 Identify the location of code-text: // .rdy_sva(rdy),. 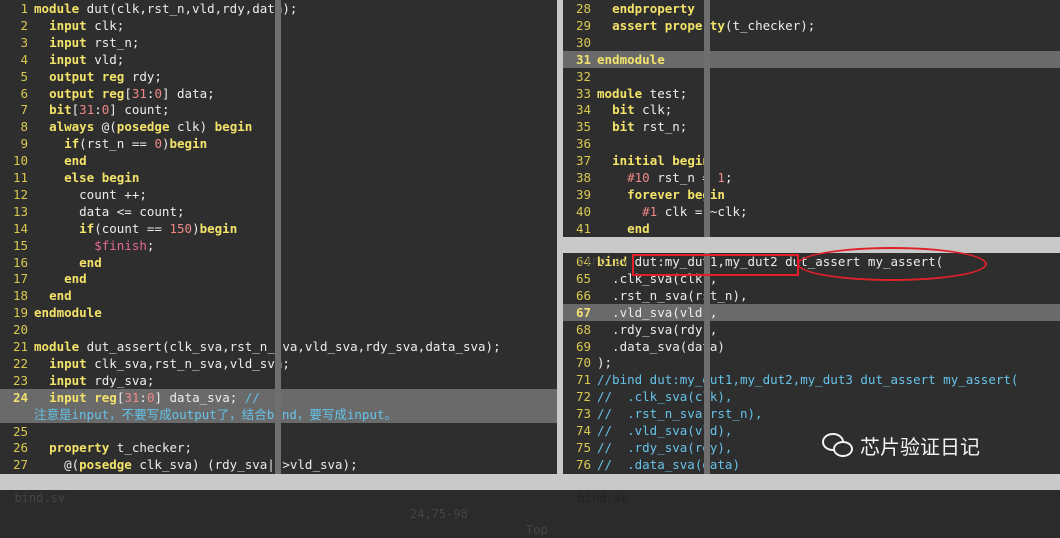
(665, 447).